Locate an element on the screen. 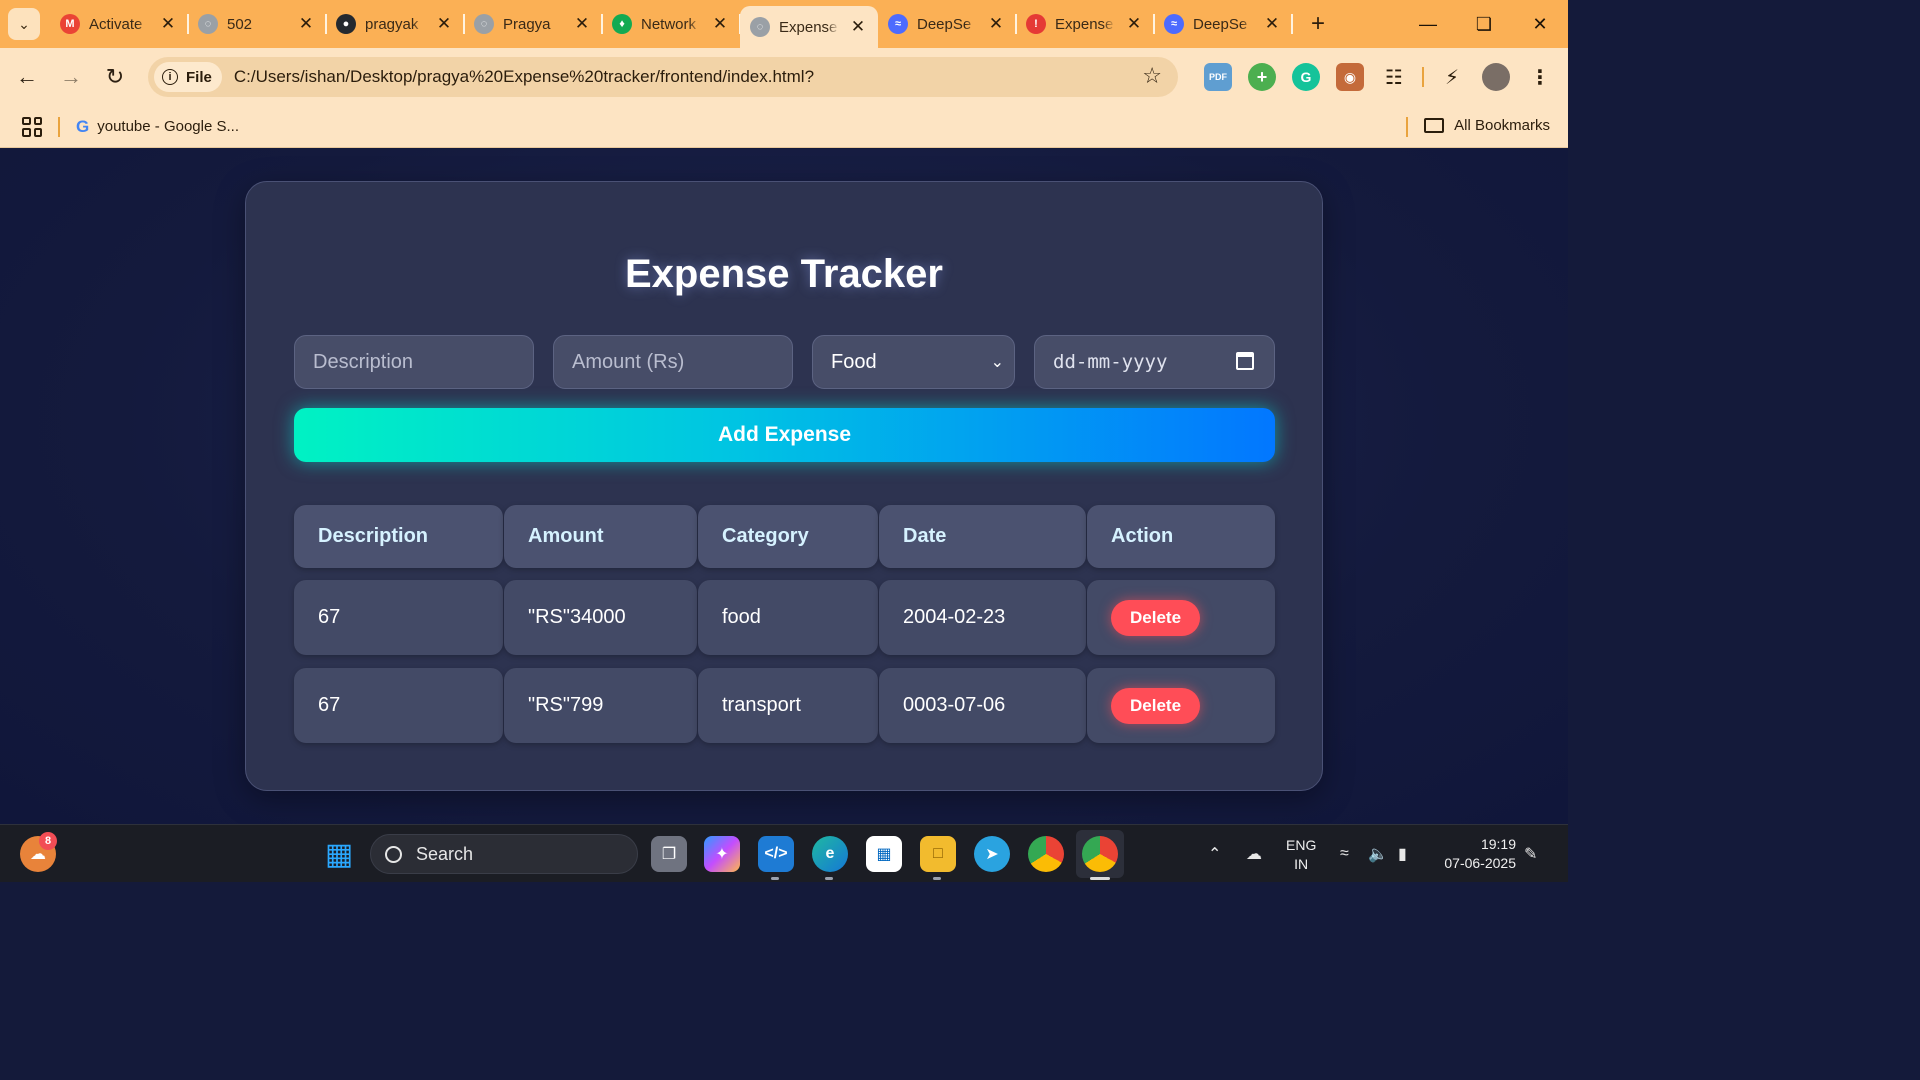 Image resolution: width=1920 pixels, height=1080 pixels. ms-store-icon: ▦ is located at coordinates (884, 854).